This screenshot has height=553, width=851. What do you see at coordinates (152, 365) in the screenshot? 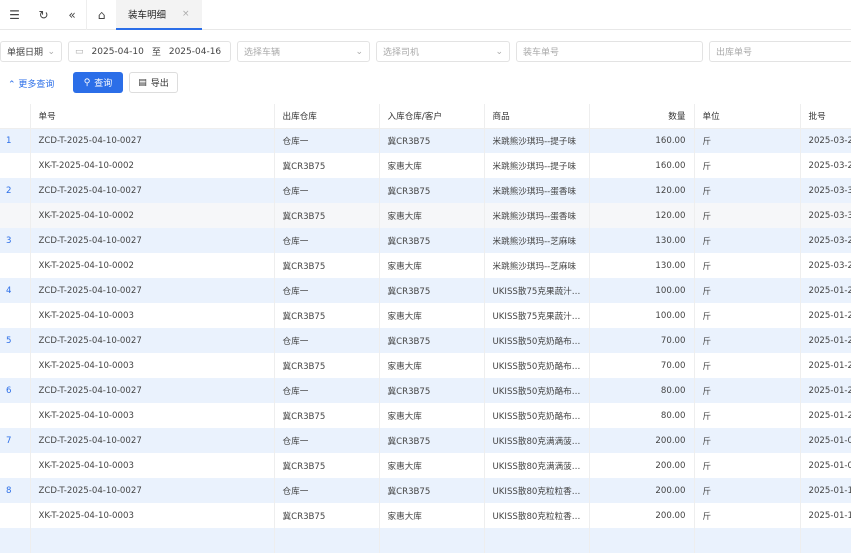
I see `cell-no: XK-T-2025-04-10-0003` at bounding box center [152, 365].